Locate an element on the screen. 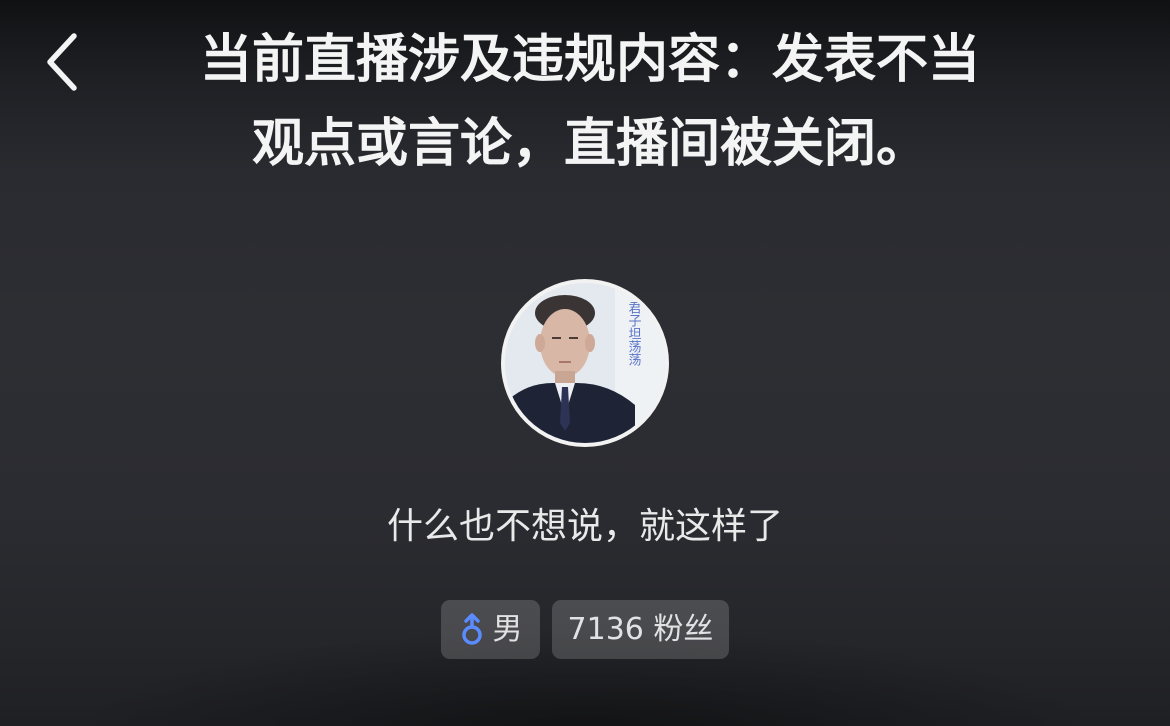 This screenshot has width=1170, height=726. violation-notice-line1: 当前直播涉及违规内容：发表不当 is located at coordinates (589, 60).